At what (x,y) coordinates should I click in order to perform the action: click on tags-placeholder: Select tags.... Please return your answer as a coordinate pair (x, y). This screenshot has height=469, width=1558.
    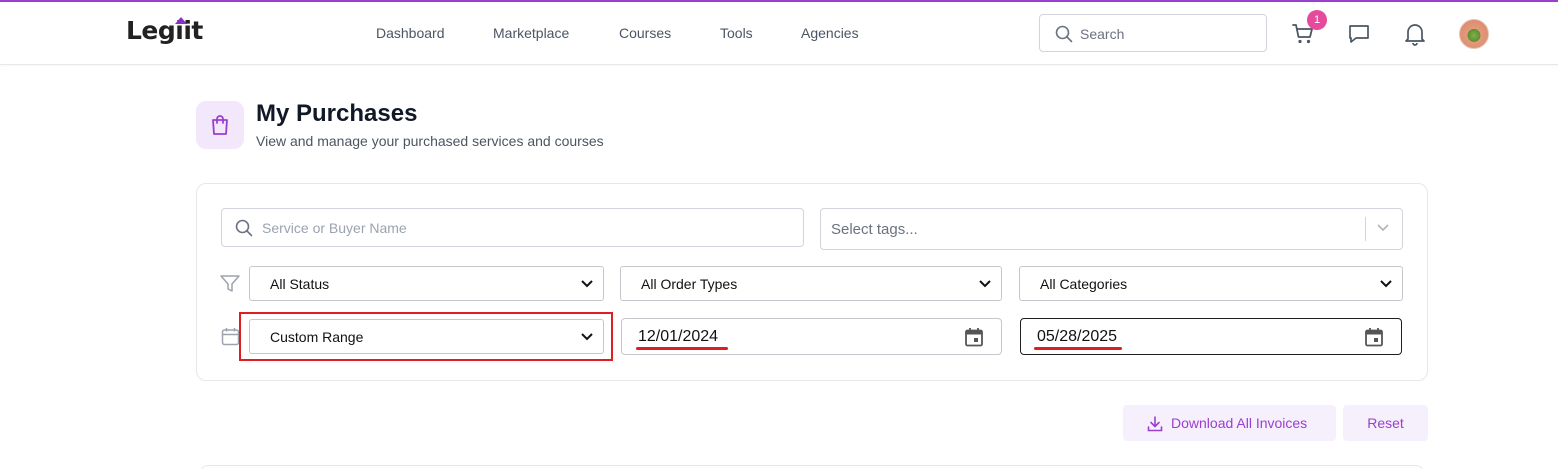
    Looking at the image, I should click on (874, 229).